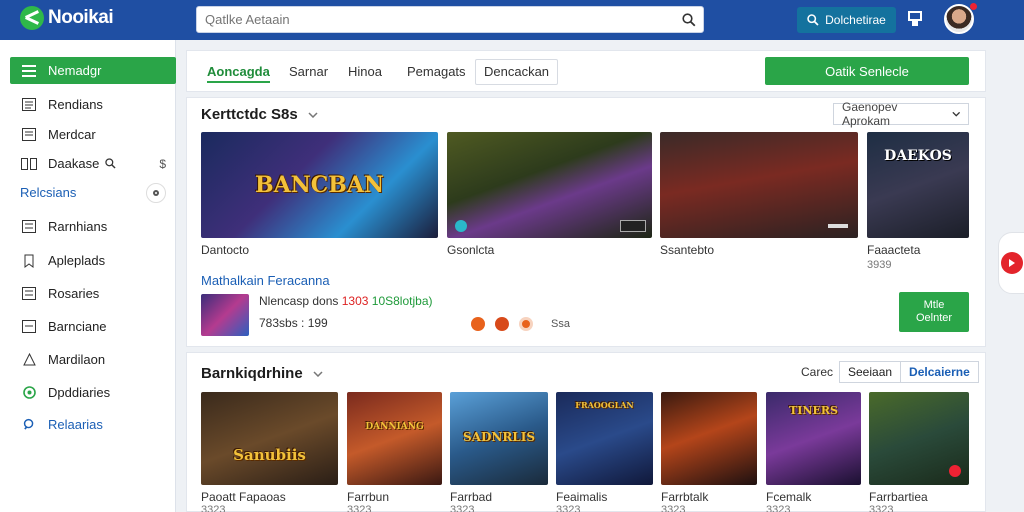  What do you see at coordinates (74, 163) in the screenshot?
I see `sidebar-item-label: Daakase` at bounding box center [74, 163].